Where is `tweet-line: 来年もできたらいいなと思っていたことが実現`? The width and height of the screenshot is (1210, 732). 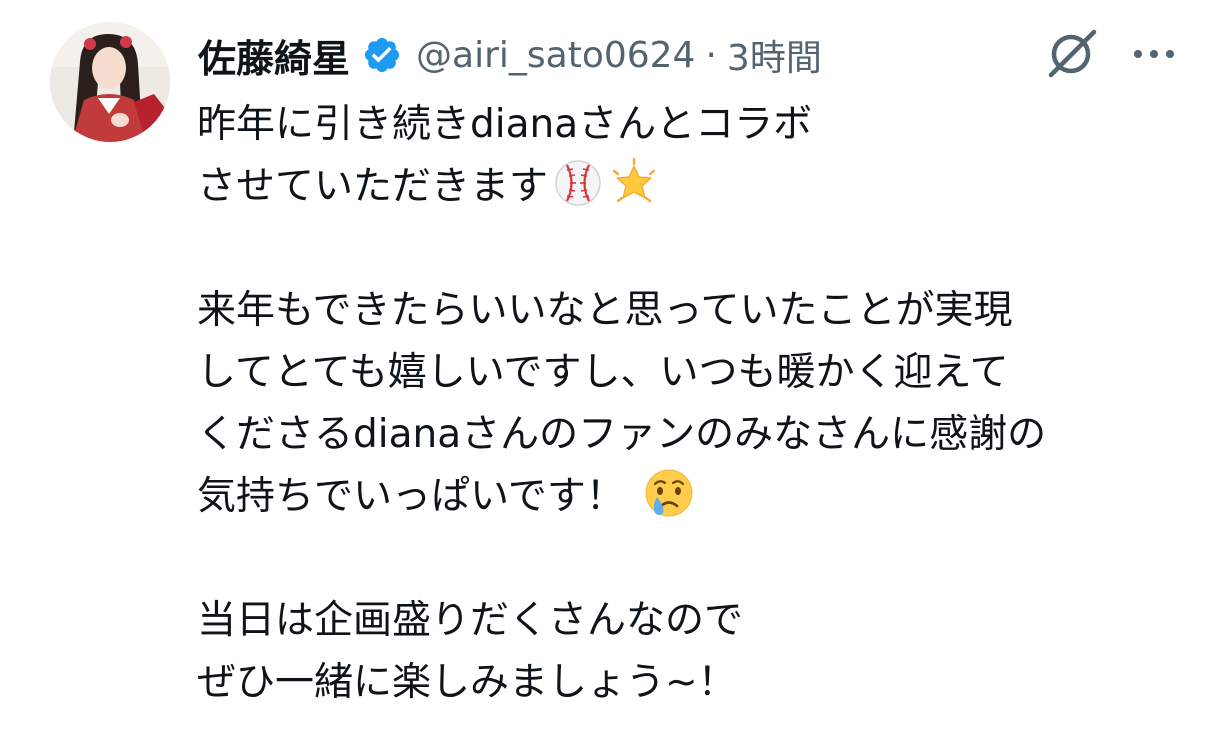 tweet-line: 来年もできたらいいなと思っていたことが実現 is located at coordinates (605, 310).